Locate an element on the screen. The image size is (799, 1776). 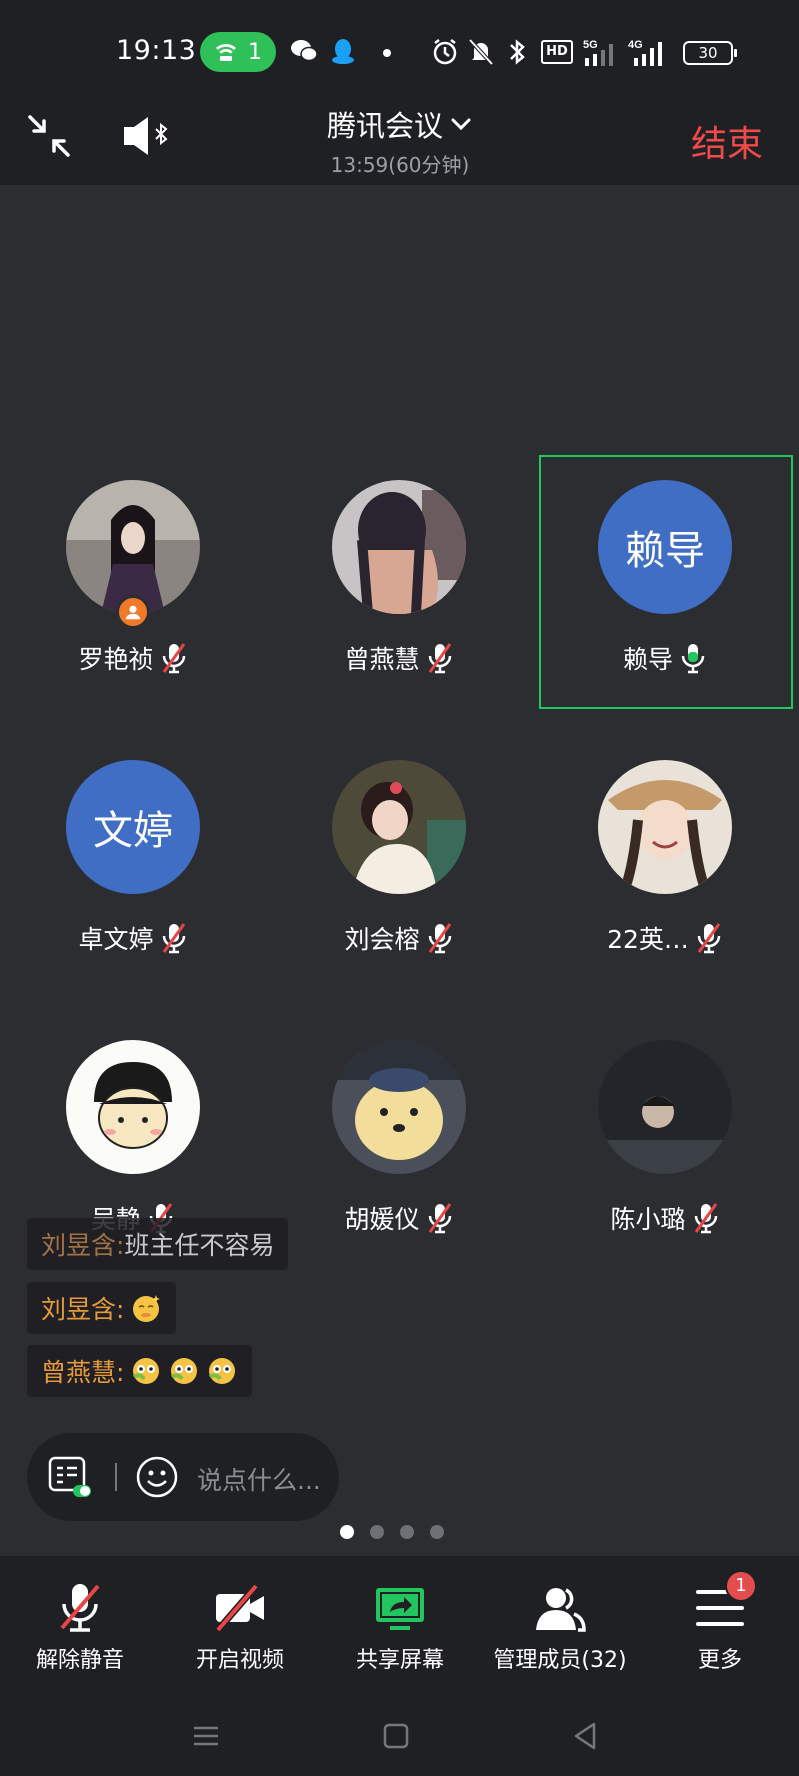
emoji-icon is located at coordinates (157, 1477).